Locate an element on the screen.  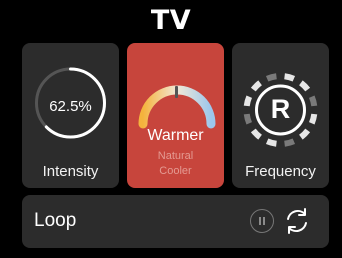
temperature-current: Warmer is located at coordinates (175, 135).